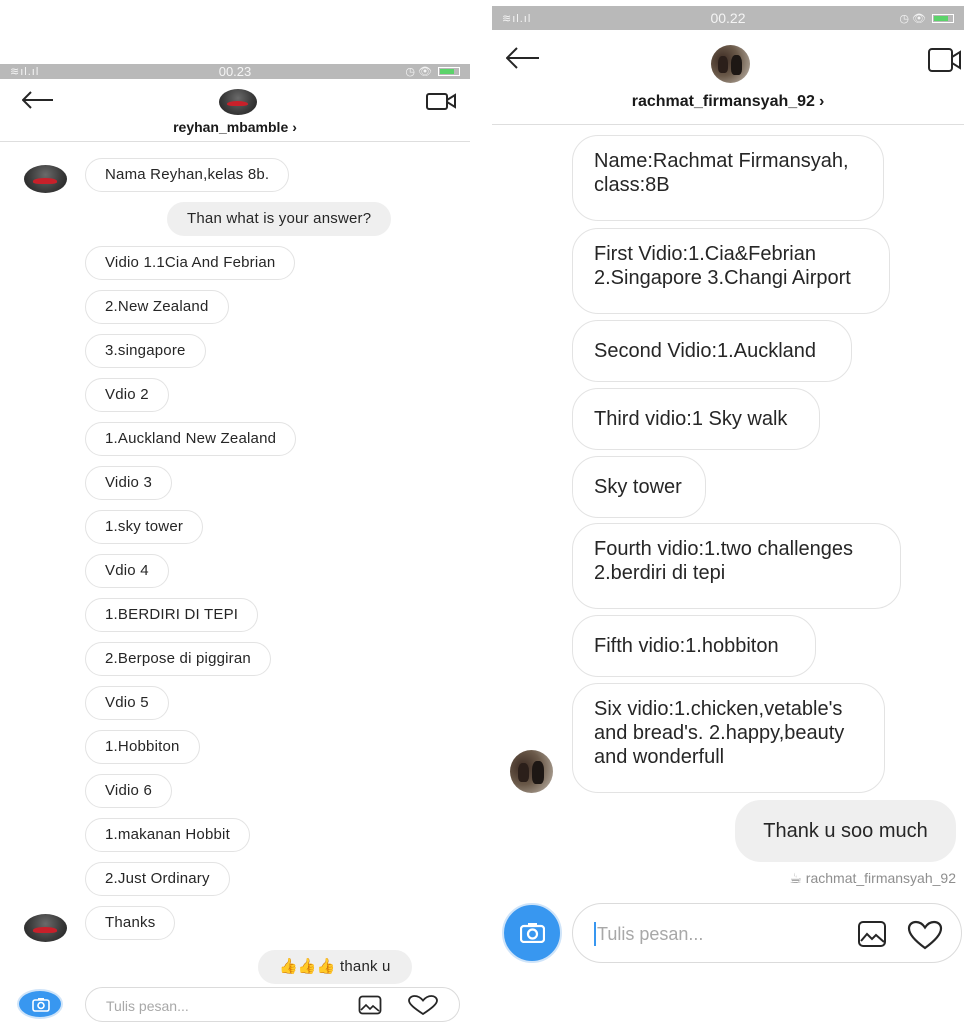  I want to click on message-bubble: Vidio 3, so click(128, 483).